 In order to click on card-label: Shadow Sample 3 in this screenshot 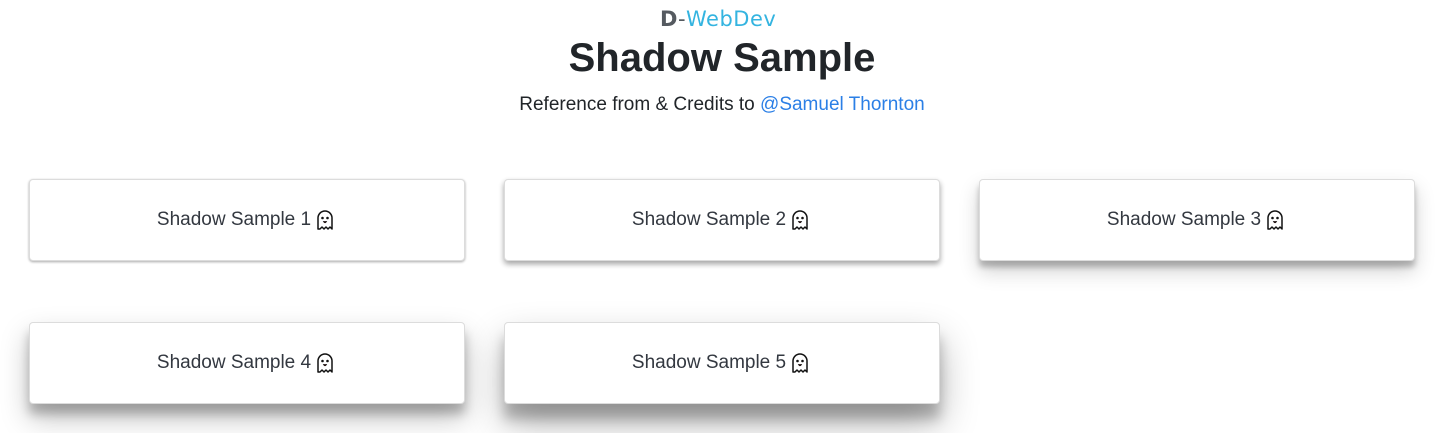, I will do `click(1184, 219)`.